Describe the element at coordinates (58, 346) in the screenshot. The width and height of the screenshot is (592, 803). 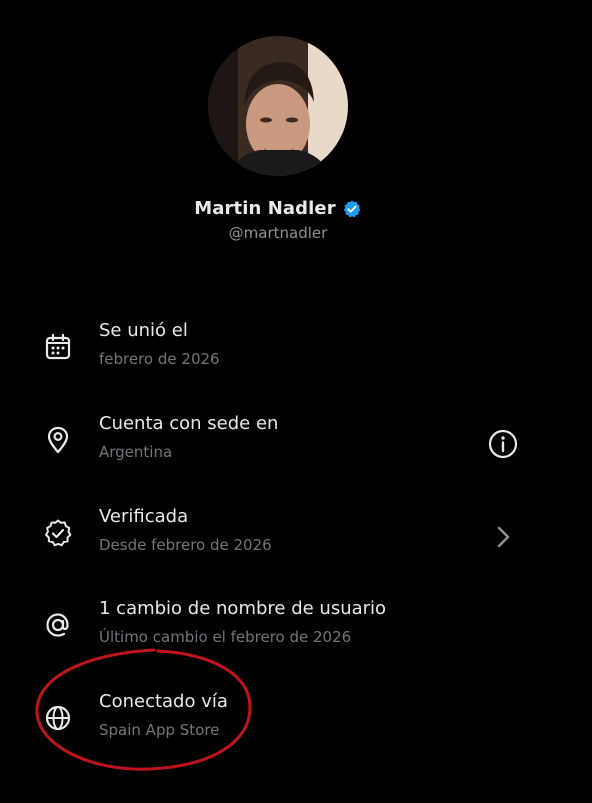
I see `calendar-icon` at that location.